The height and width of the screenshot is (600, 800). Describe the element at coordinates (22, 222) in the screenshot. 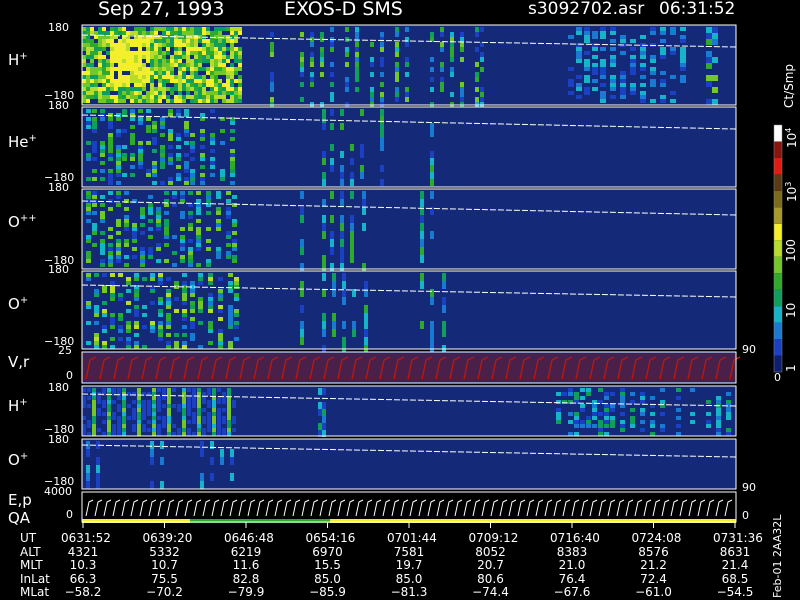

I see `panel-label-o-plusplus: O++` at that location.